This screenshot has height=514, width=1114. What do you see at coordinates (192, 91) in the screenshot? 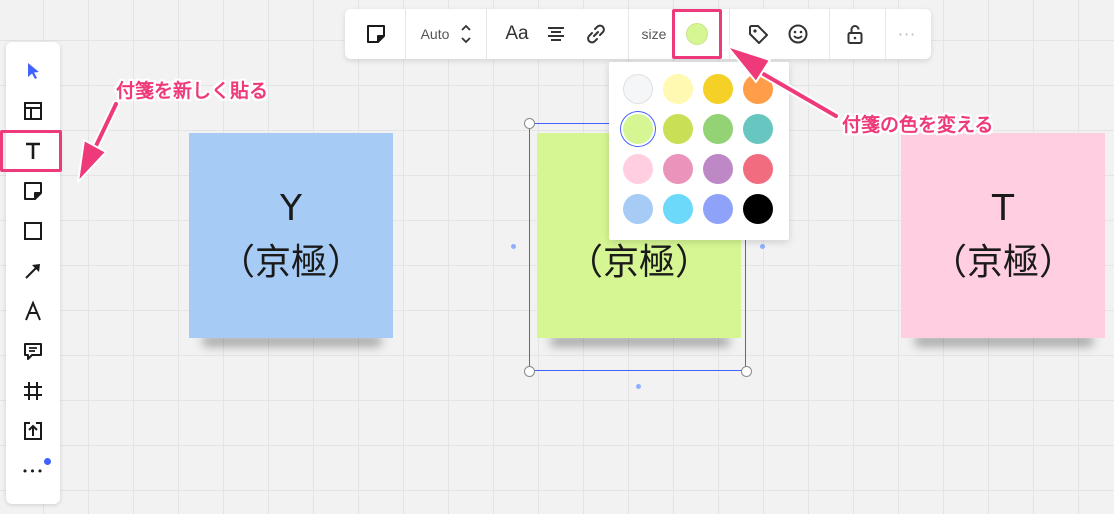
I see `annotation-add-sticky: 付箋を新しく貼る` at bounding box center [192, 91].